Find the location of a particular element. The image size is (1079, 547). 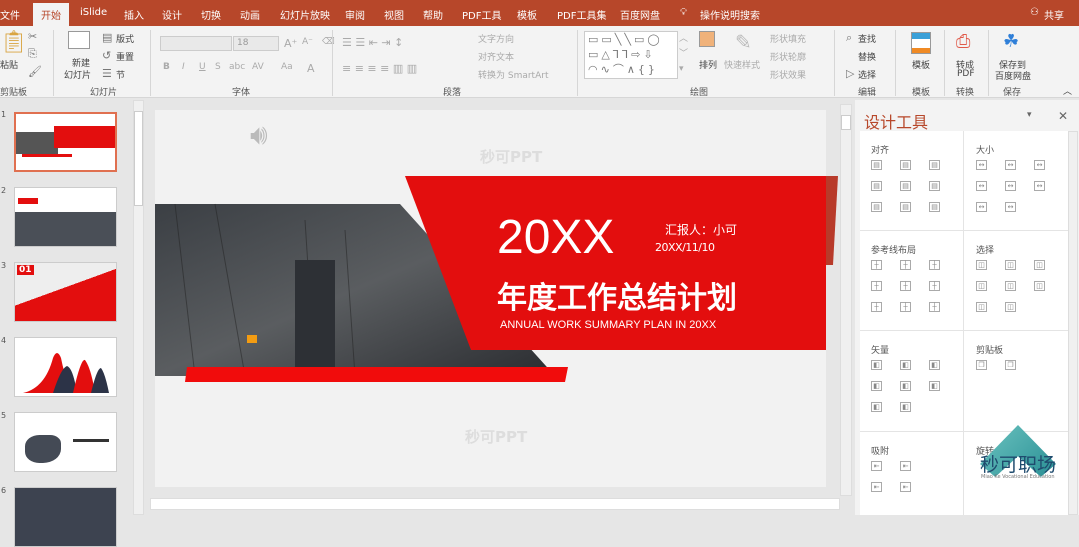

new-slide-dropdown: 幻灯片 is located at coordinates (77, 74).